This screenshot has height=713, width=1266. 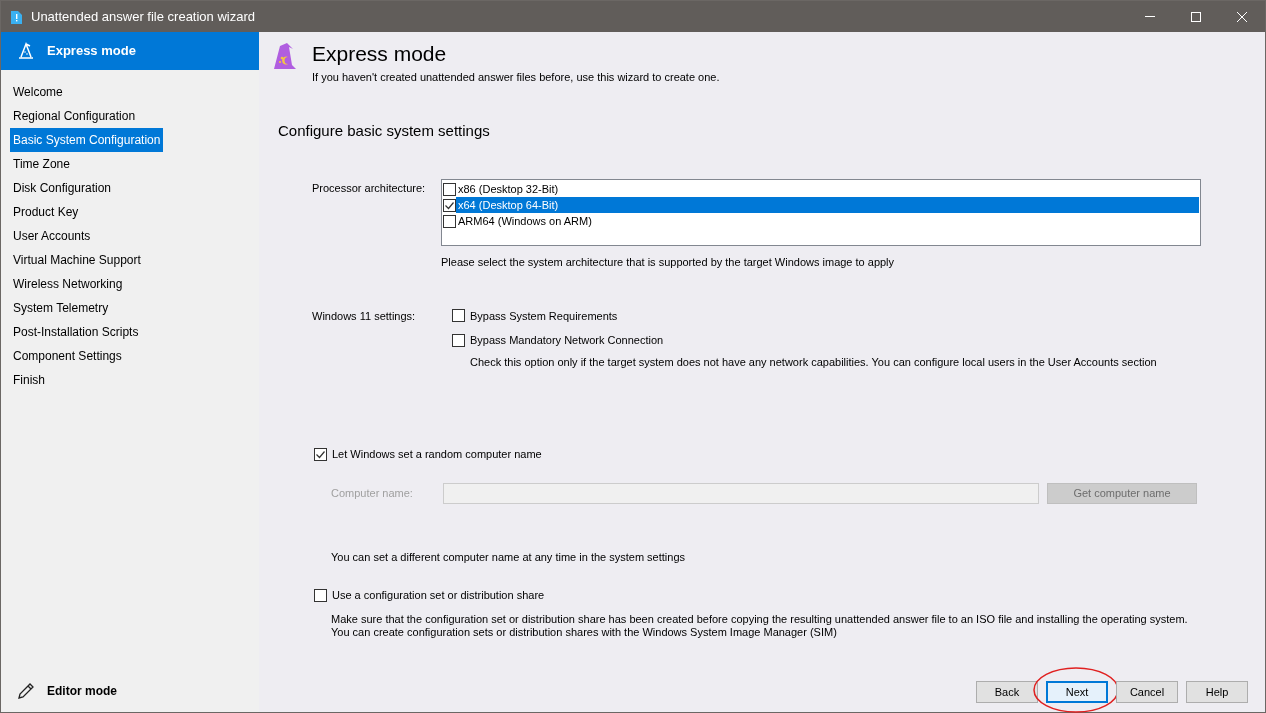 What do you see at coordinates (380, 54) in the screenshot?
I see `page-title: Express mode` at bounding box center [380, 54].